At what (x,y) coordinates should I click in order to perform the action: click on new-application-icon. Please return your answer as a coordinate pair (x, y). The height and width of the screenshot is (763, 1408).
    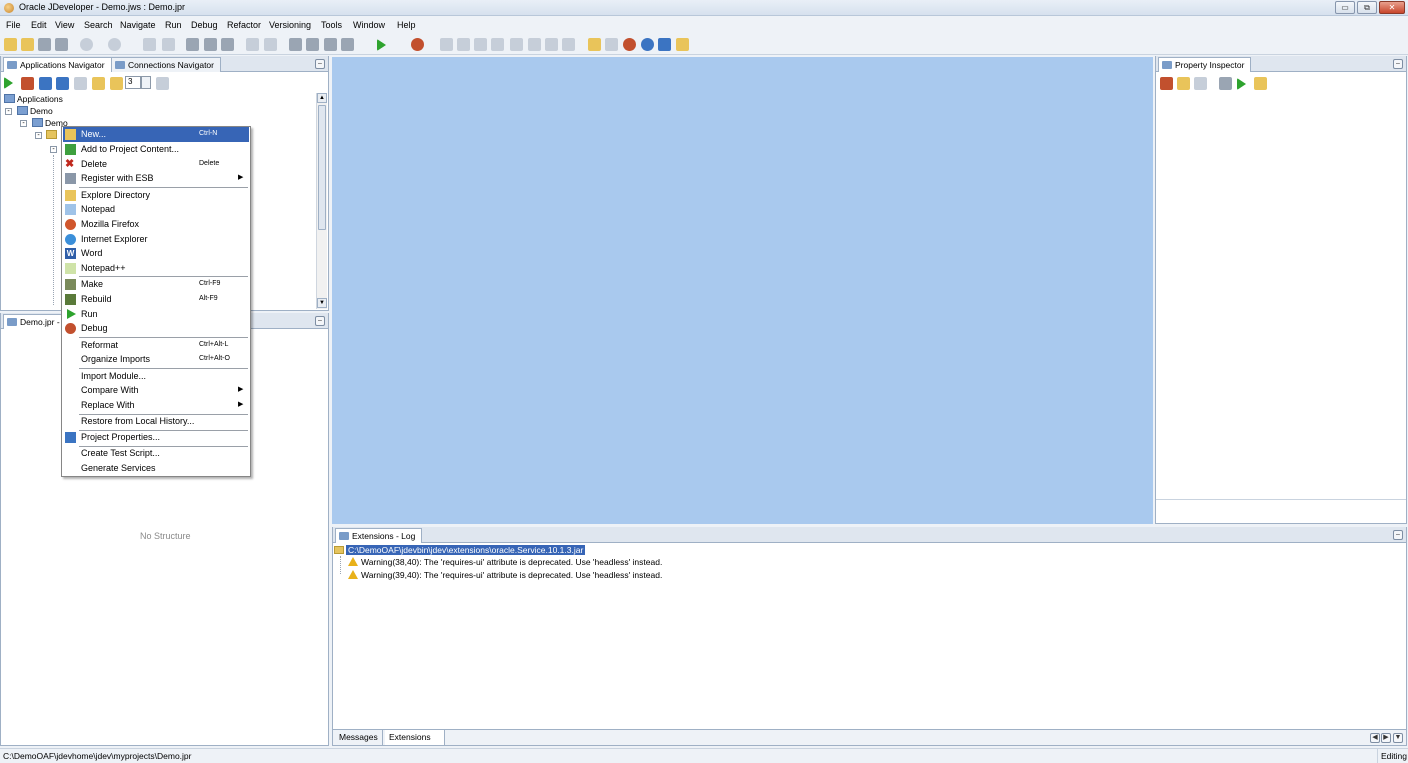
    Looking at the image, I should click on (8, 83).